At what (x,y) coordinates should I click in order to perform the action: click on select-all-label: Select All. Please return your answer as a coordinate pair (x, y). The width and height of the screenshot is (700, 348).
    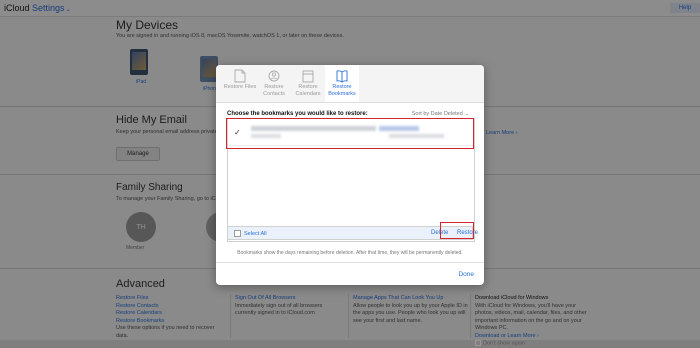
    Looking at the image, I should click on (255, 233).